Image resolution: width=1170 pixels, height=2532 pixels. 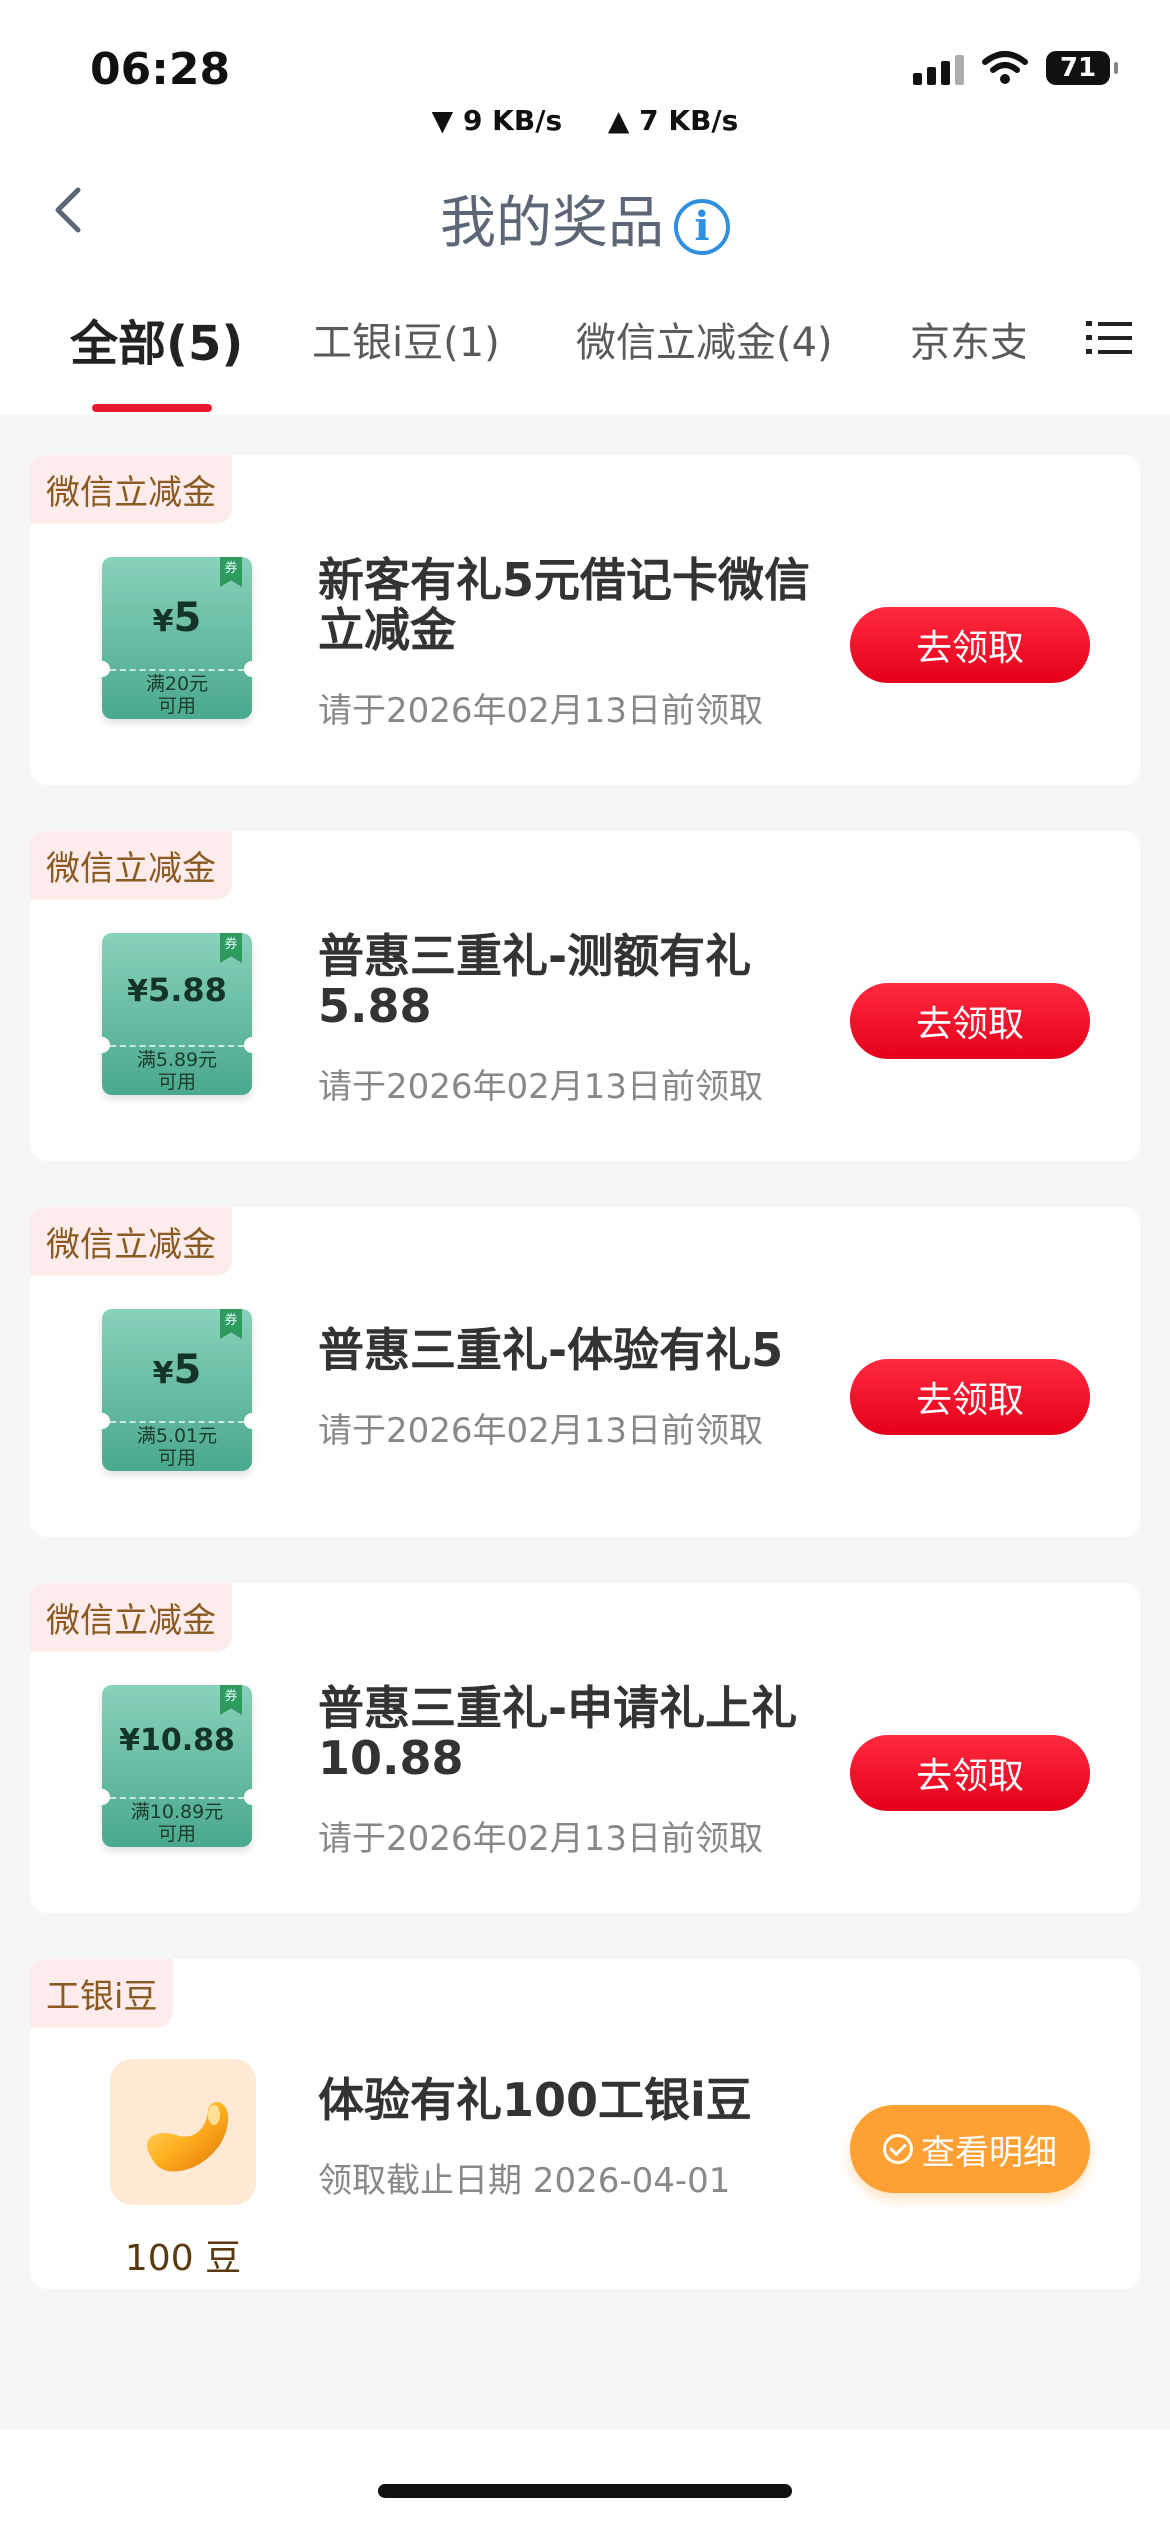 I want to click on bottom-safe-area, so click(x=585, y=2481).